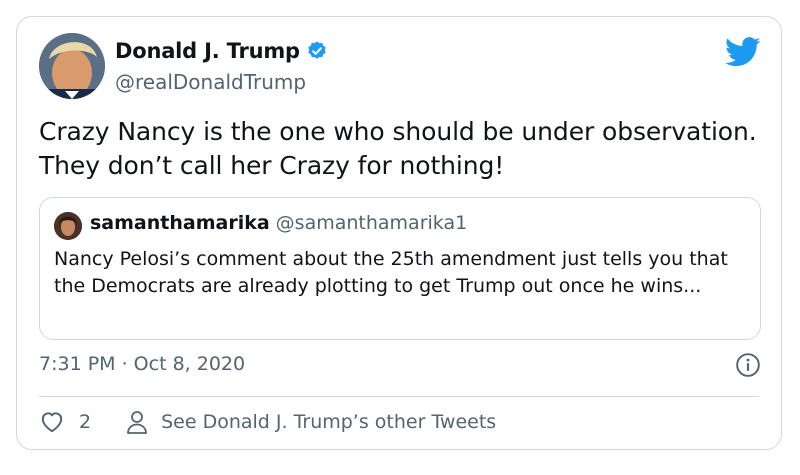 This screenshot has height=475, width=800. What do you see at coordinates (328, 422) in the screenshot?
I see `see-more-tweets-link: See Donald J. Trump’s other Tweets` at bounding box center [328, 422].